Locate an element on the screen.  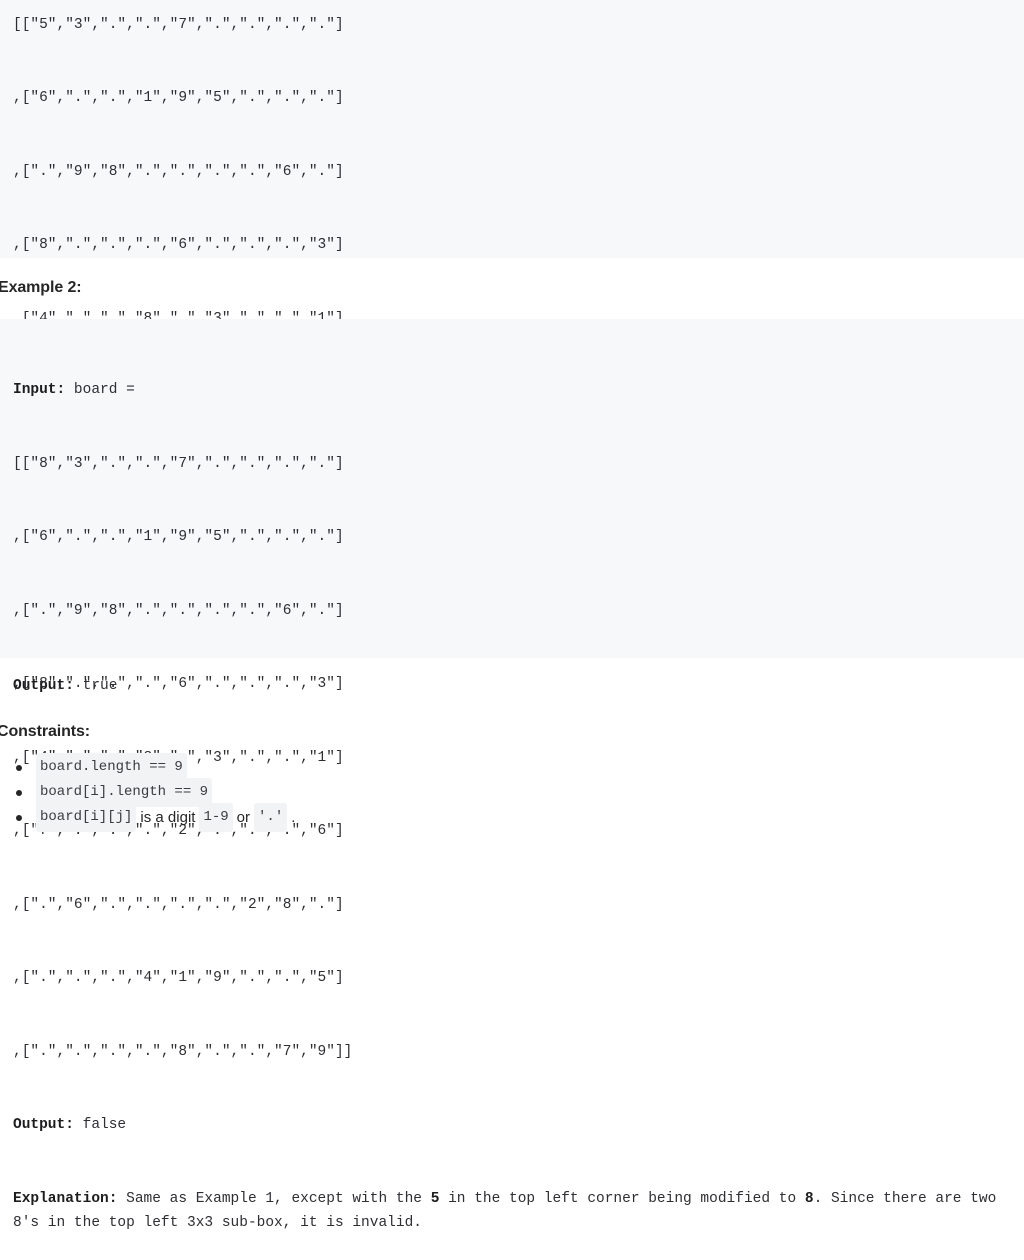
example2-board-row: ,[".","9","8",".",".",".",".","6","."] is located at coordinates (178, 610).